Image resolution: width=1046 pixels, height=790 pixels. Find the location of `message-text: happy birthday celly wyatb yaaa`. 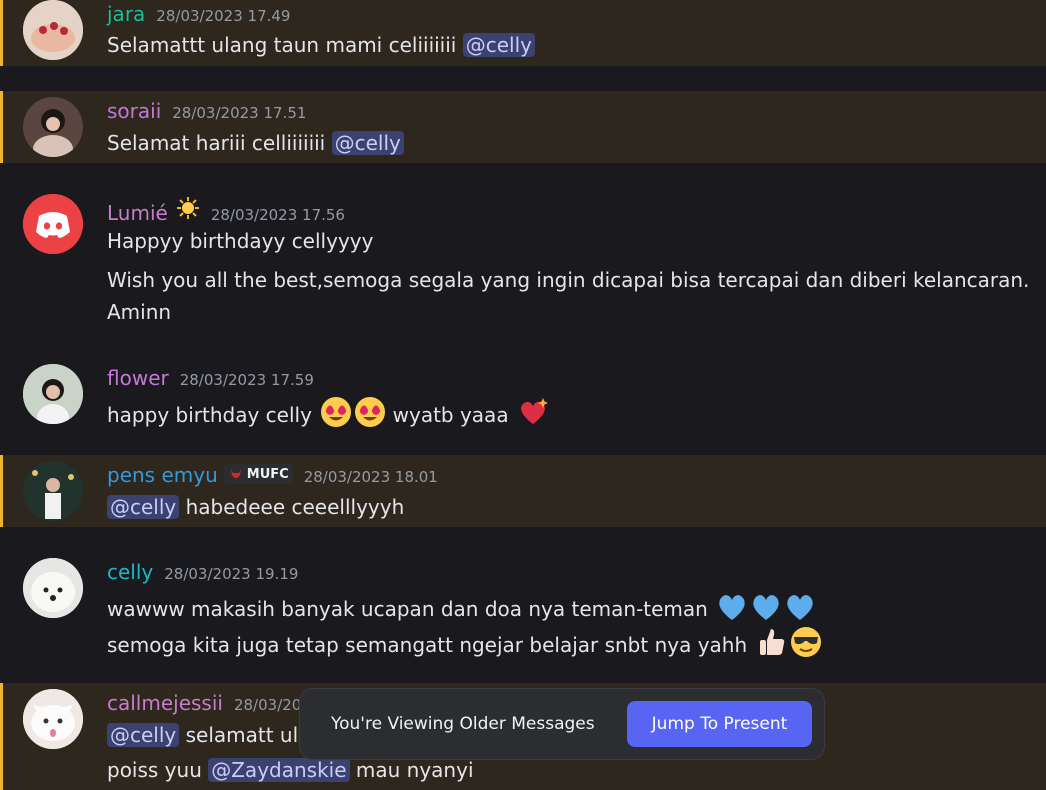

message-text: happy birthday celly wyatb yaaa is located at coordinates (328, 414).